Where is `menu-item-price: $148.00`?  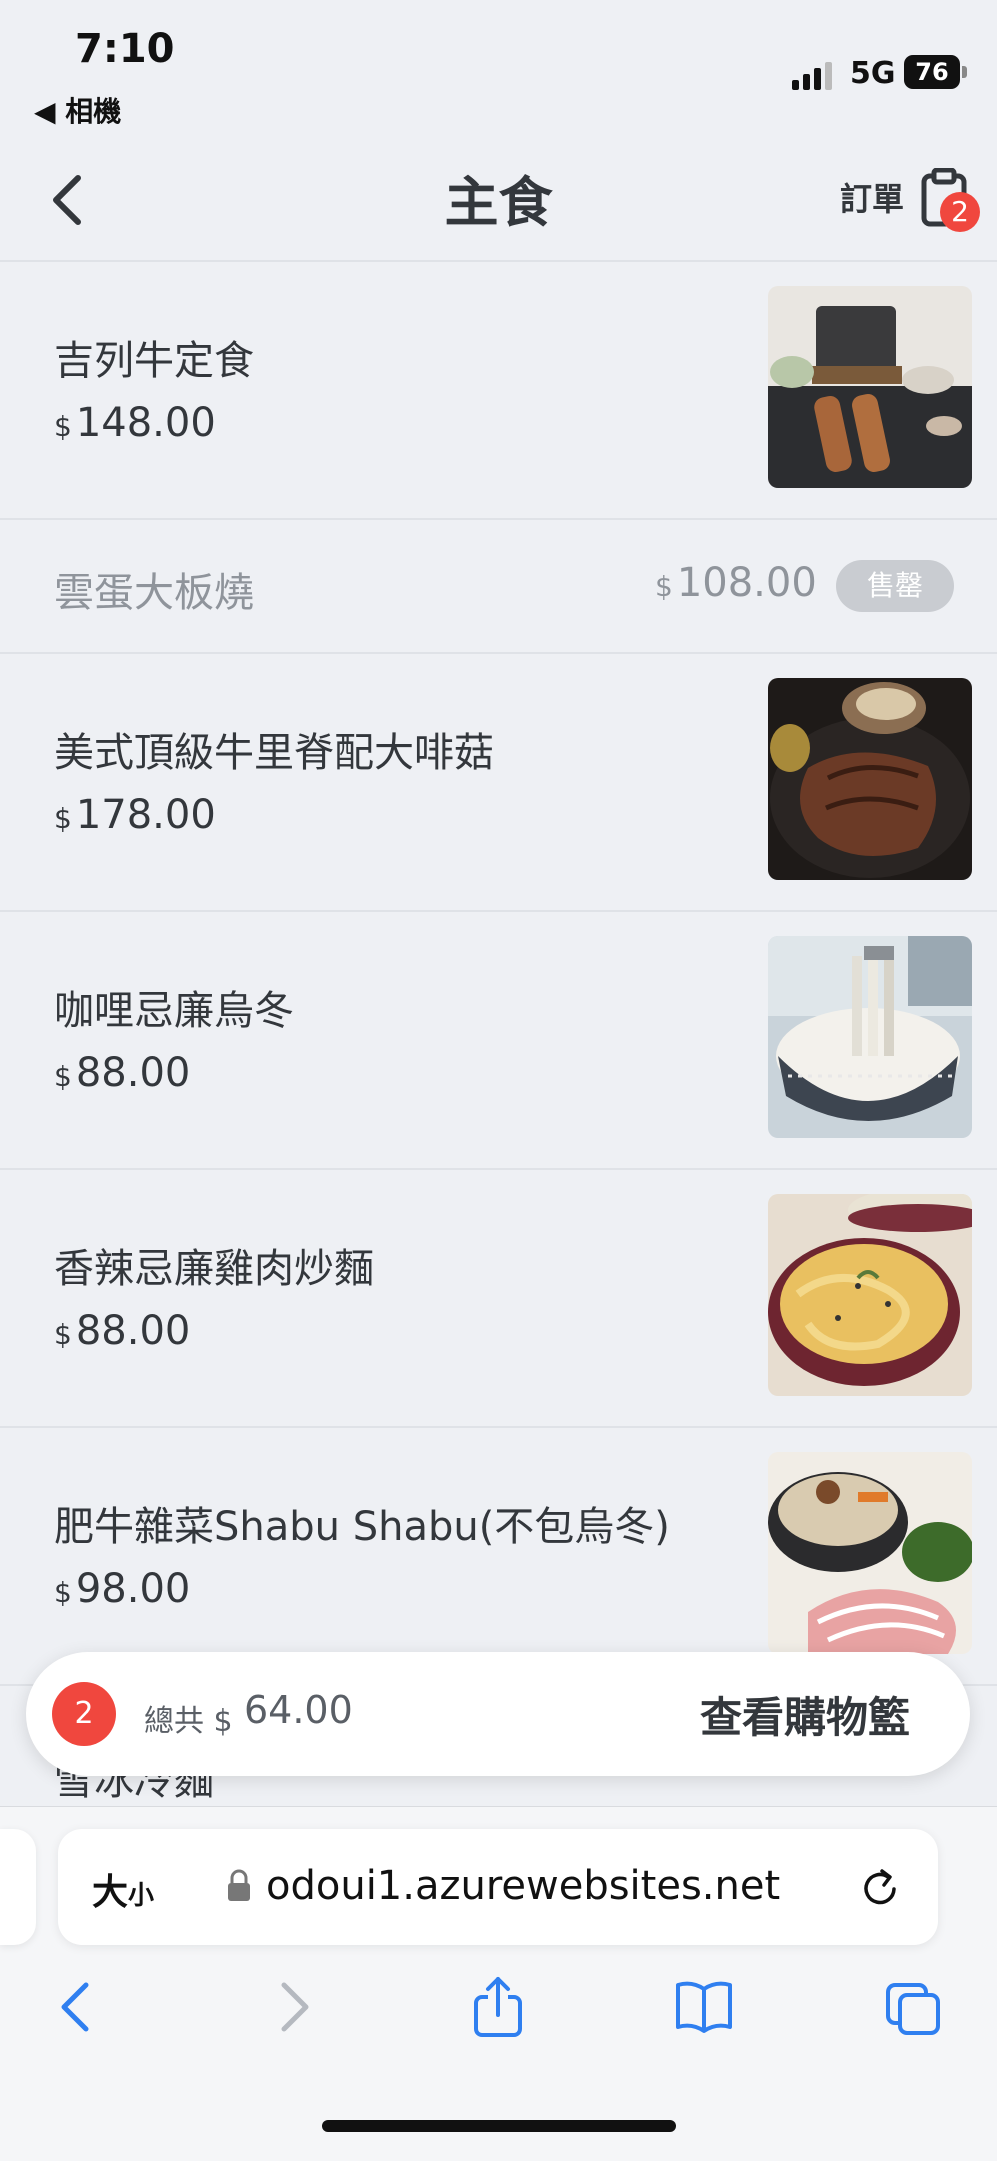
menu-item-price: $148.00 is located at coordinates (135, 423).